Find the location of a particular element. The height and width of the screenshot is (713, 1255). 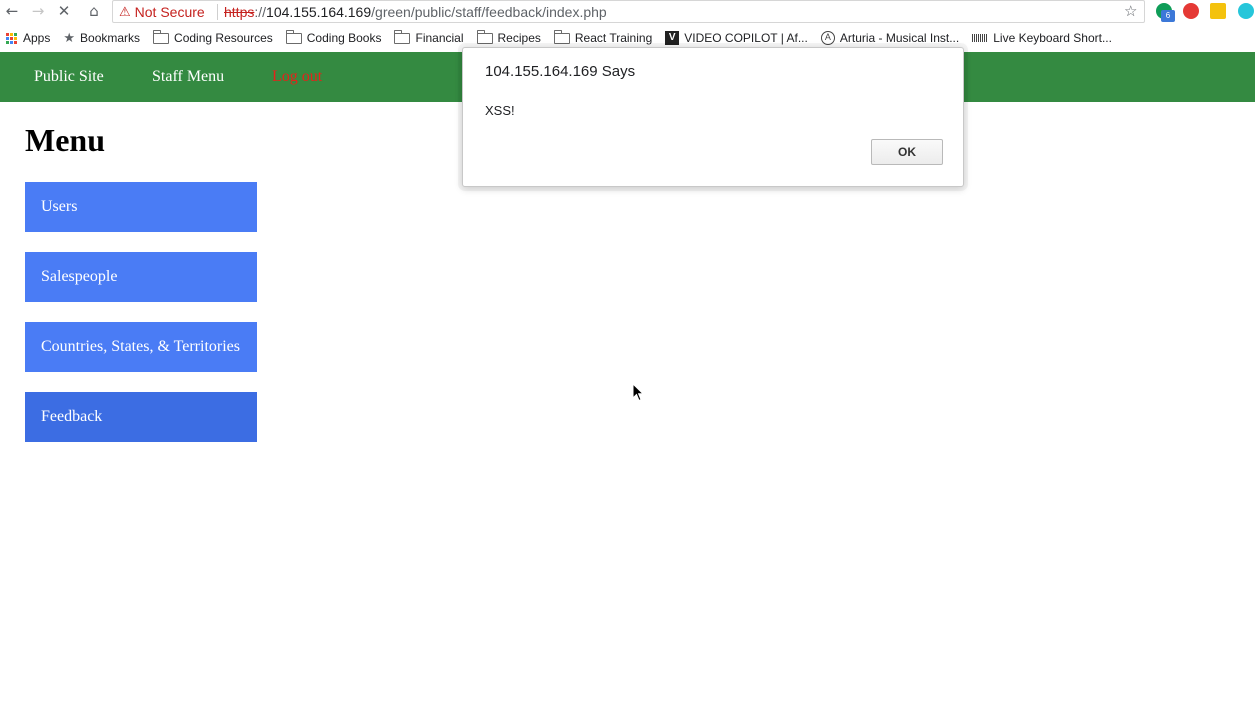

url-host: 104.155.164.169 is located at coordinates (319, 12).